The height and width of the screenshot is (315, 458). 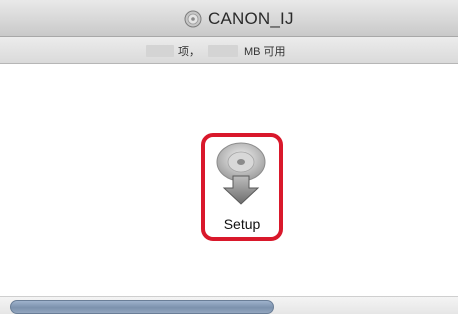 I want to click on window-titlebar: CANON_IJ, so click(x=229, y=18).